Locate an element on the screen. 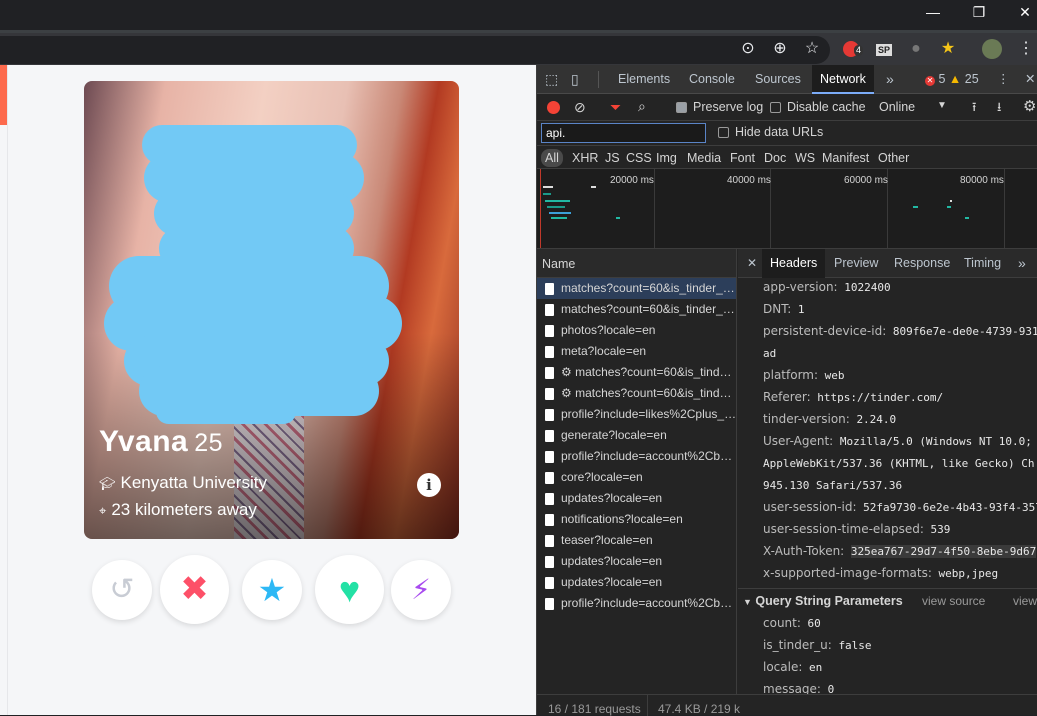  tab-elements: Elements is located at coordinates (644, 79).